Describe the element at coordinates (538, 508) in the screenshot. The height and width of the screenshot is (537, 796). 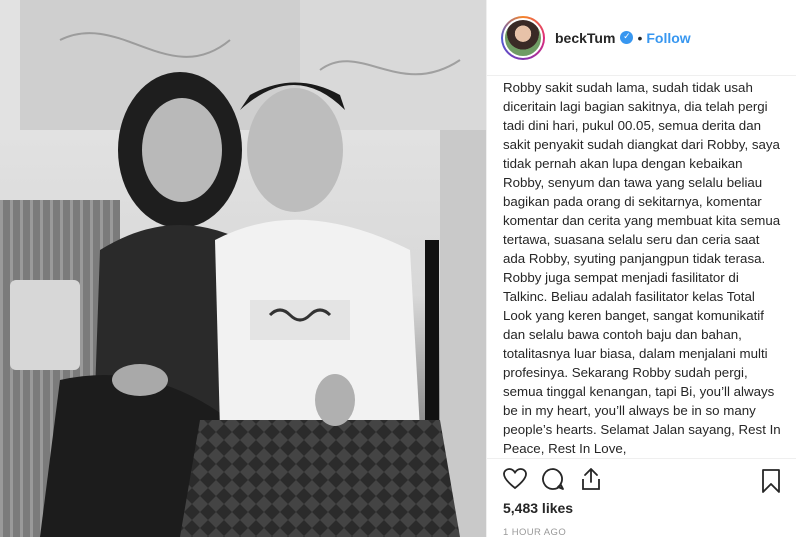
I see `likes-count: 5,483 likes` at that location.